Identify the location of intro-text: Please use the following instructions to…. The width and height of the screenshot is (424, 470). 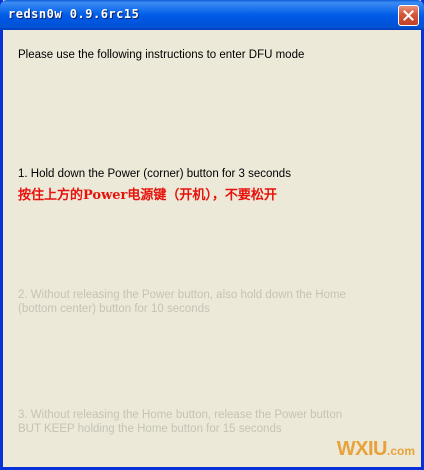
(161, 55).